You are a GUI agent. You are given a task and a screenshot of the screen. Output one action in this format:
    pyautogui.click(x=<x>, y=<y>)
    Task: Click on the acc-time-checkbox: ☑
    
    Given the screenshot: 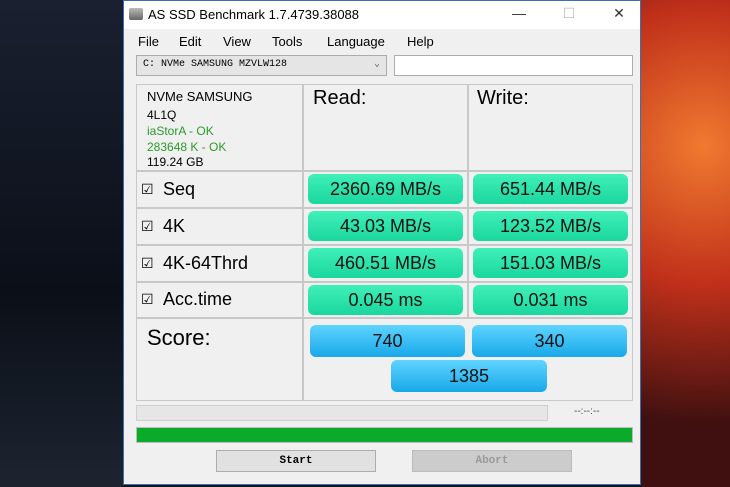 What is the action you would take?
    pyautogui.click(x=147, y=299)
    